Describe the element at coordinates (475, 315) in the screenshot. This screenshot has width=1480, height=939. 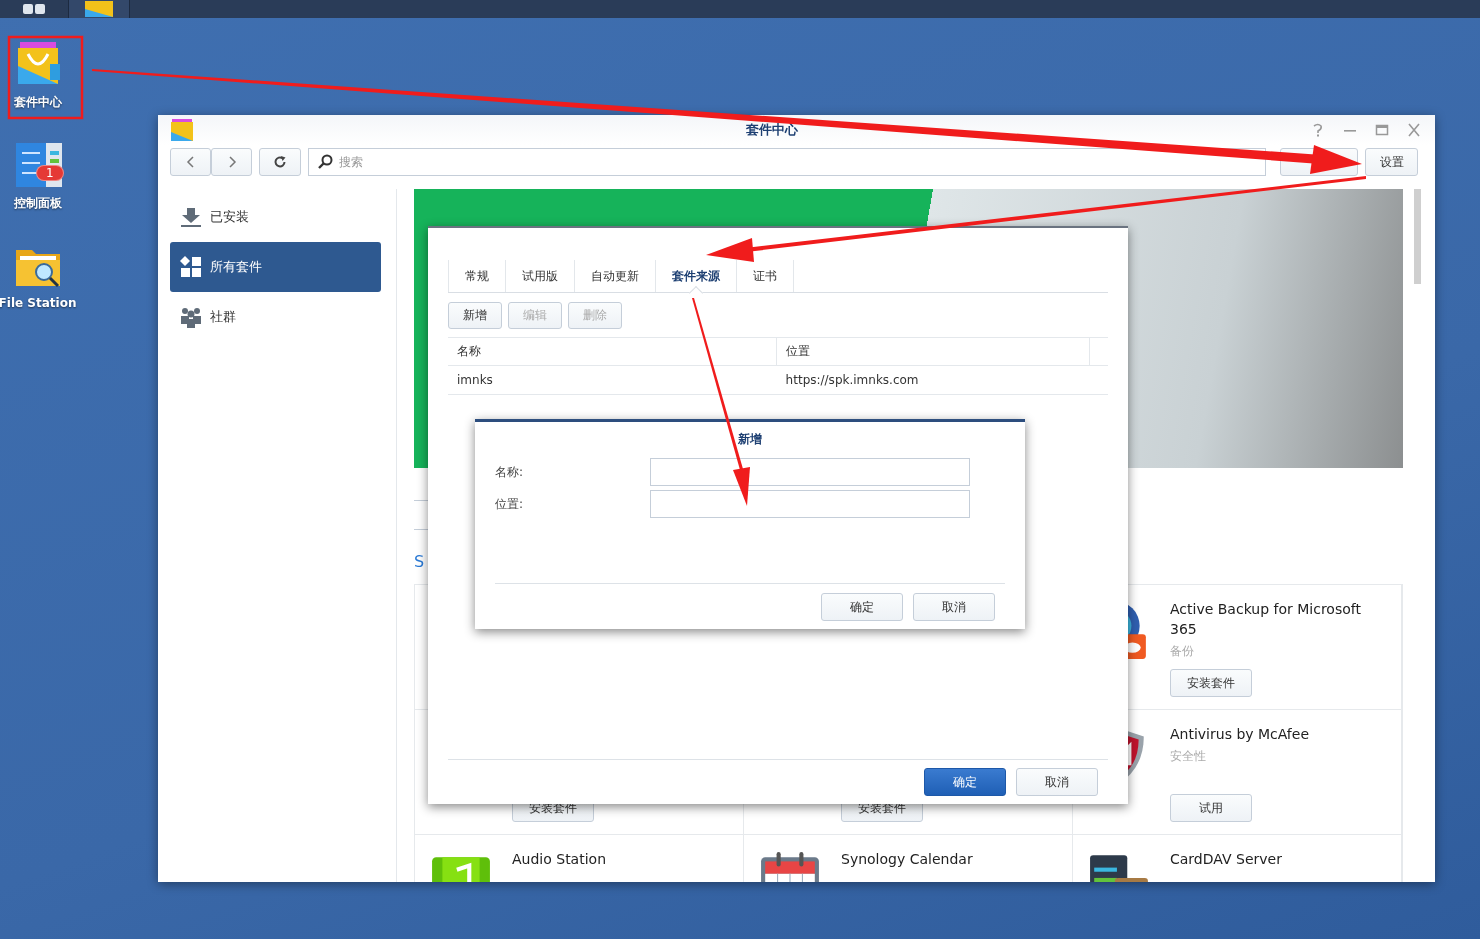
I see `action-button: 新增` at that location.